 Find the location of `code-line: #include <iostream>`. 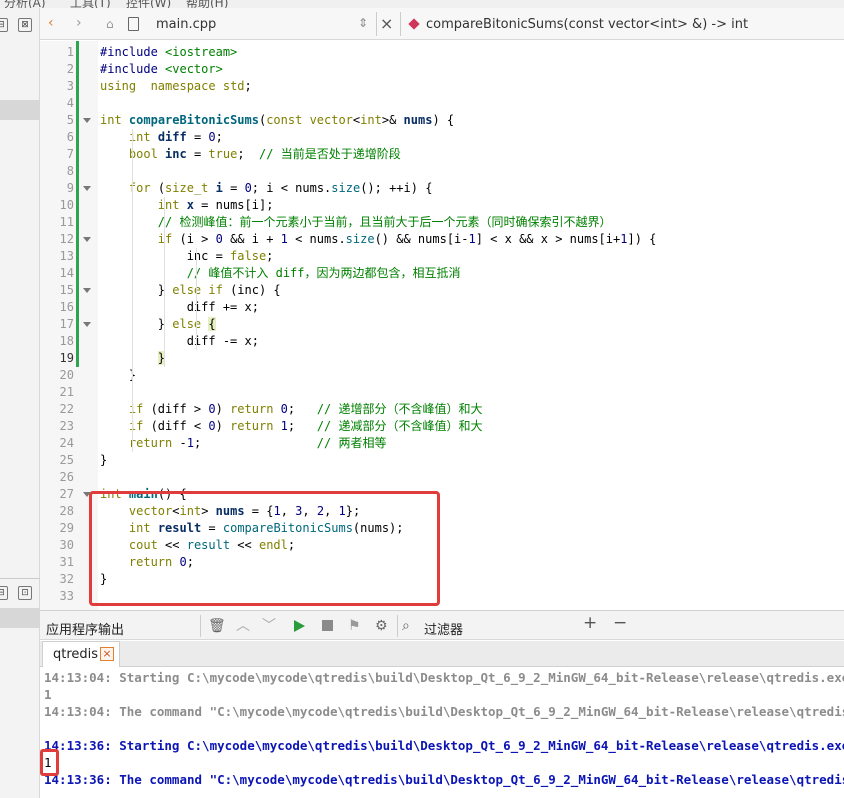

code-line: #include <iostream> is located at coordinates (168, 52).